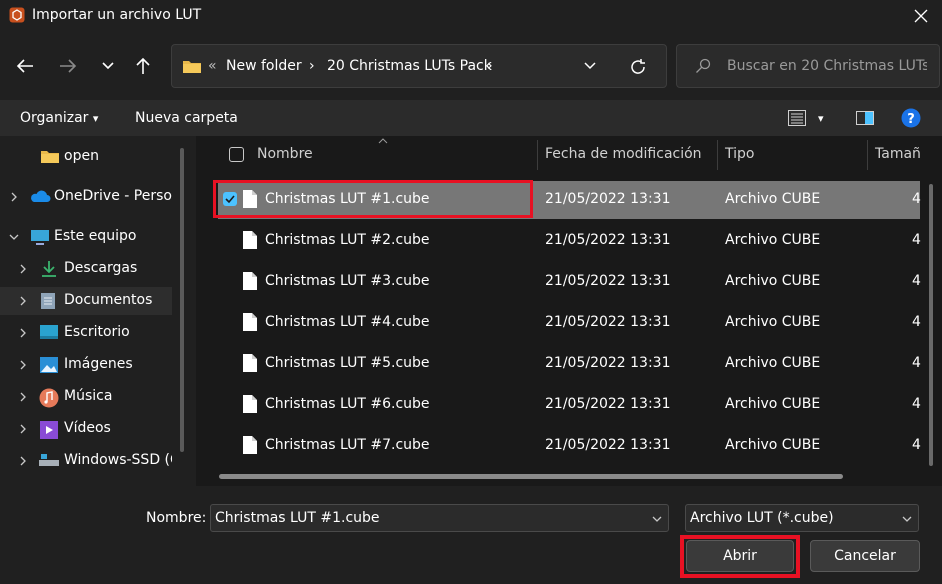 The width and height of the screenshot is (942, 584). What do you see at coordinates (86, 237) in the screenshot?
I see `sidebar-item-this-pc: Este equipo` at bounding box center [86, 237].